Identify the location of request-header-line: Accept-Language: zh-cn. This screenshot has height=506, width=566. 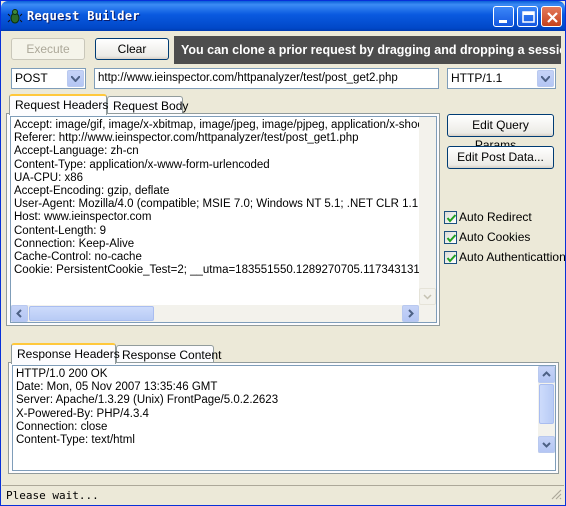
(76, 151).